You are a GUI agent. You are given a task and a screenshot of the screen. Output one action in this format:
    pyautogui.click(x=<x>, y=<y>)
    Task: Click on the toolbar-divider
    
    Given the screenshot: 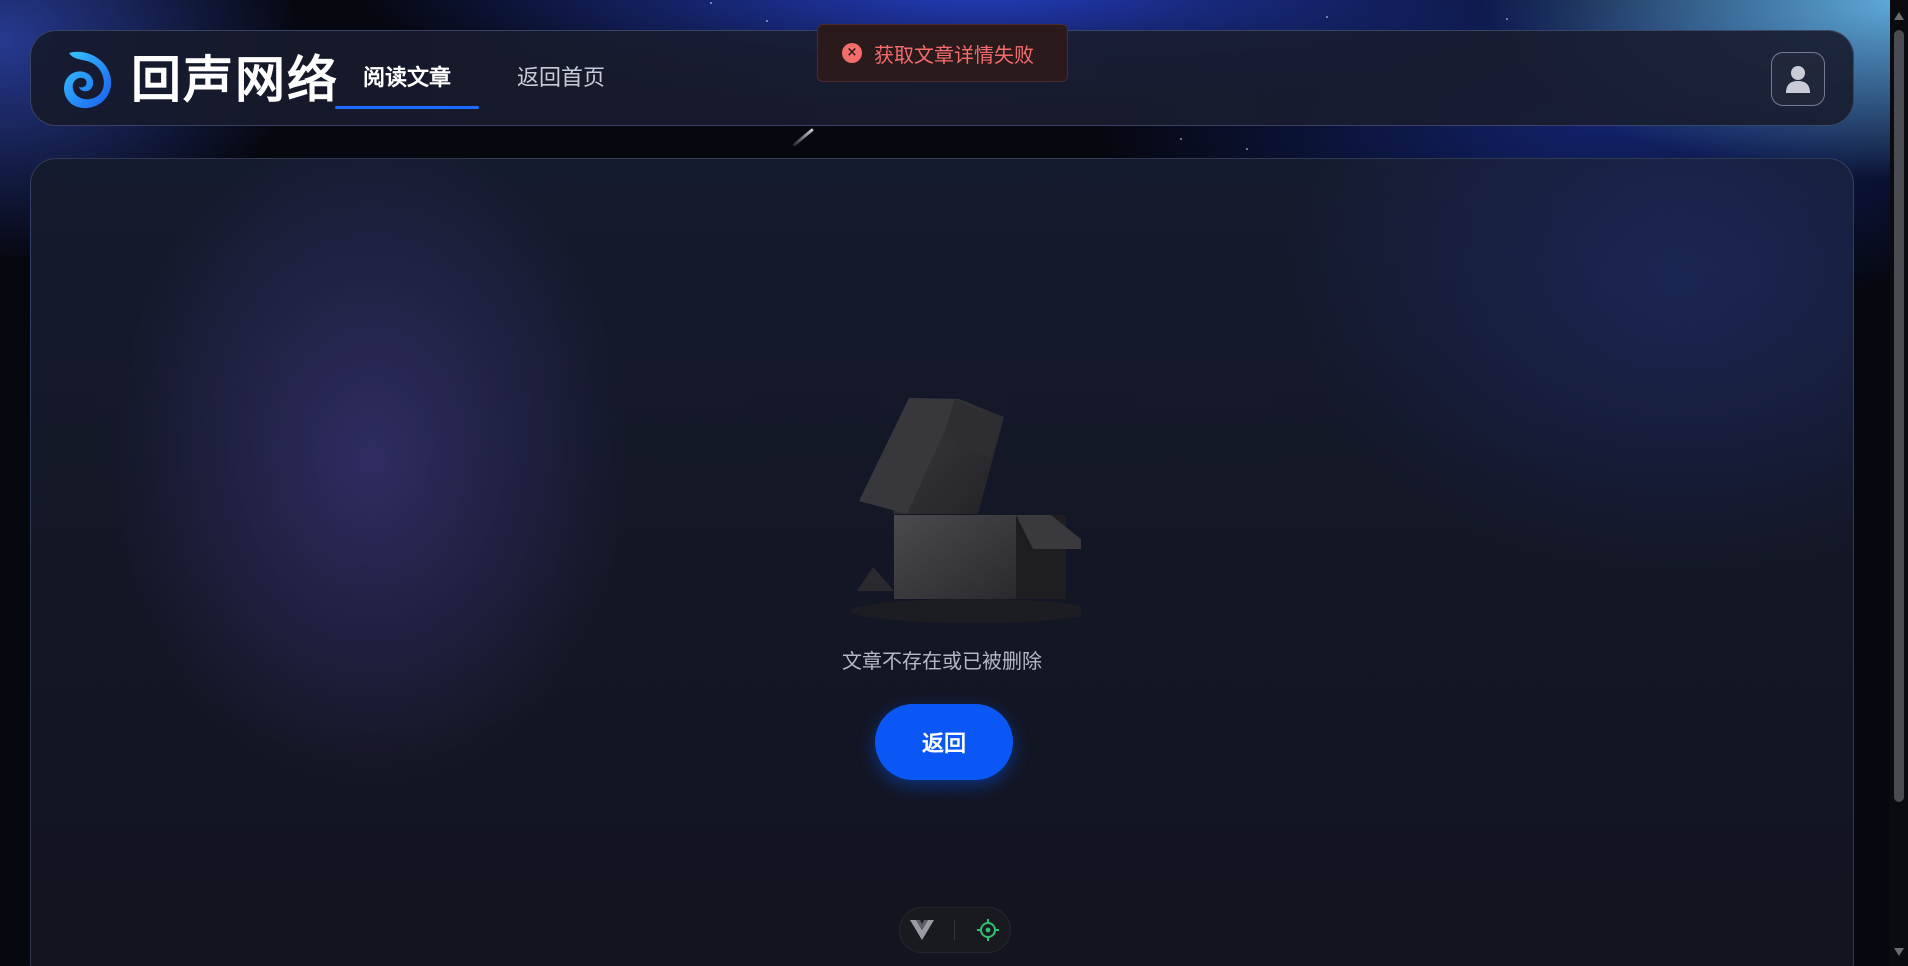 What is the action you would take?
    pyautogui.click(x=955, y=930)
    